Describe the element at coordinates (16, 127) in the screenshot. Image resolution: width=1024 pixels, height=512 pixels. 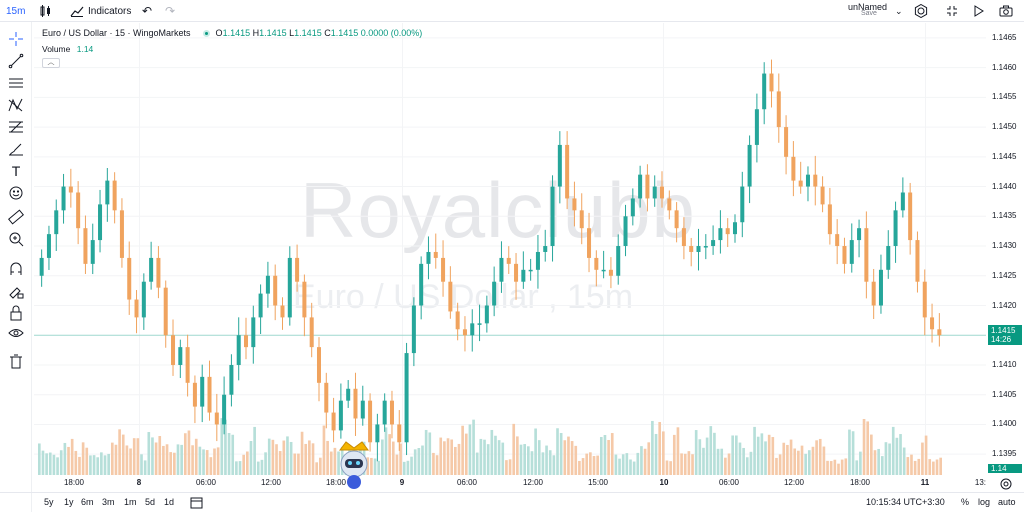
I see `fib-icon` at that location.